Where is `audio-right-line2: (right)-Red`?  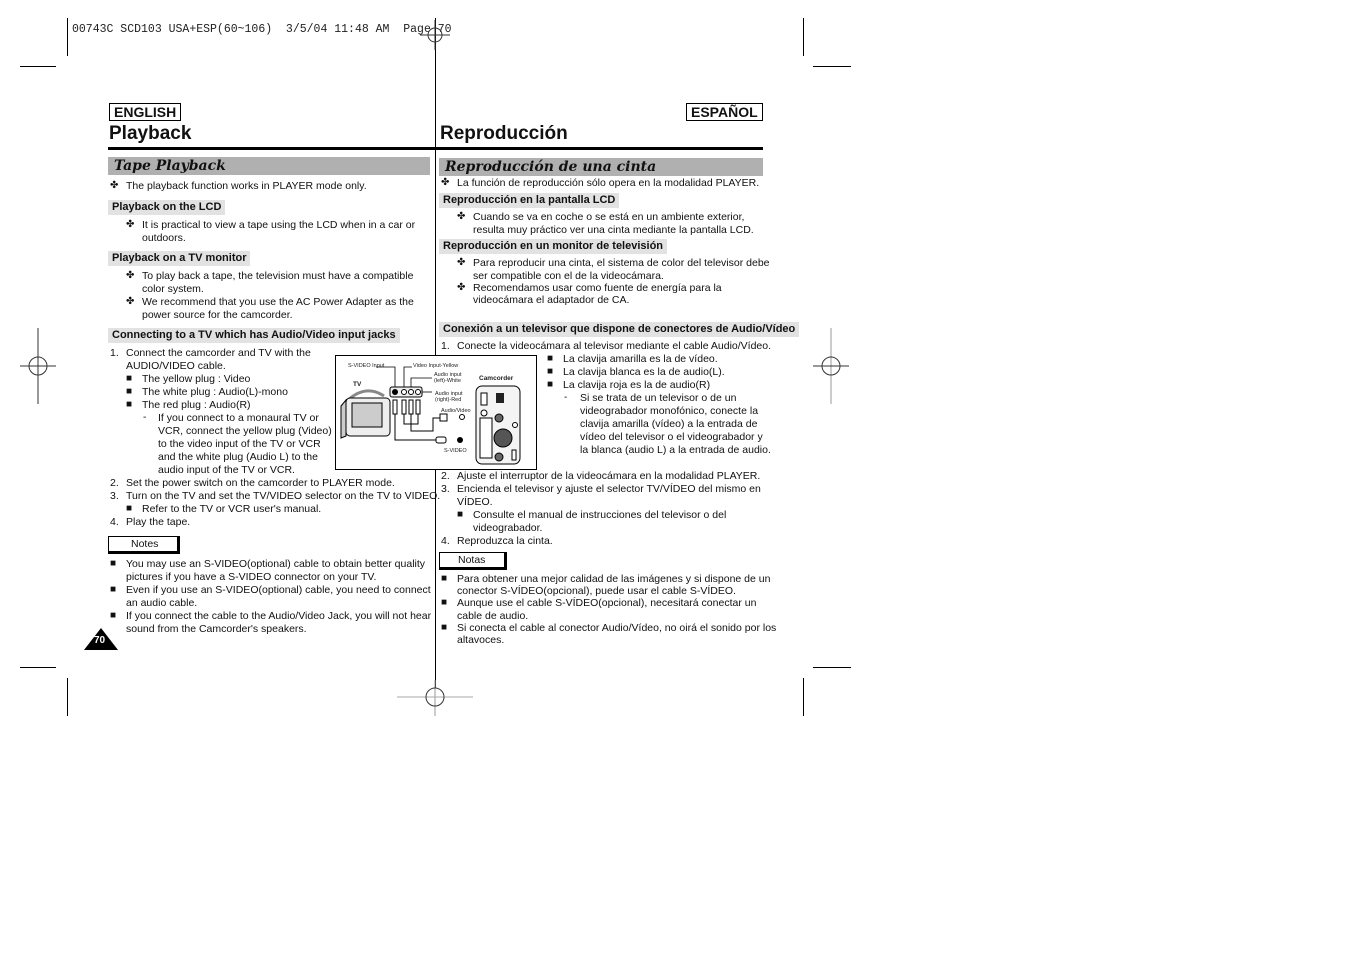
audio-right-line2: (right)-Red is located at coordinates (448, 400).